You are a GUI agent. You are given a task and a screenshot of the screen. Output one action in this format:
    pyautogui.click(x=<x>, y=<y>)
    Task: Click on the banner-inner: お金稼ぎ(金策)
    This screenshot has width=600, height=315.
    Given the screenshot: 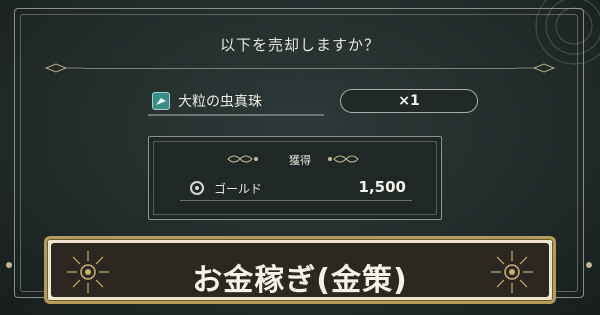 What is the action you would take?
    pyautogui.click(x=300, y=270)
    